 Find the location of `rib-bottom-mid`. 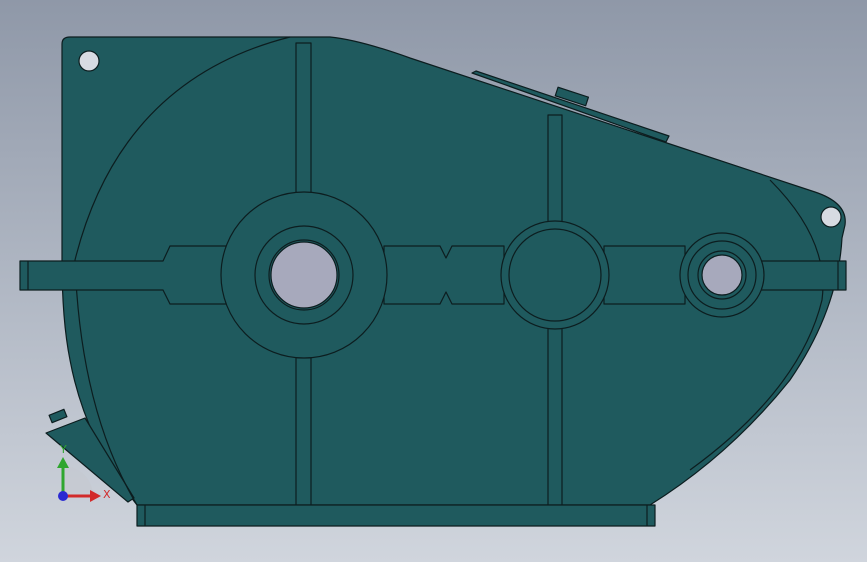

rib-bottom-mid is located at coordinates (555, 416).